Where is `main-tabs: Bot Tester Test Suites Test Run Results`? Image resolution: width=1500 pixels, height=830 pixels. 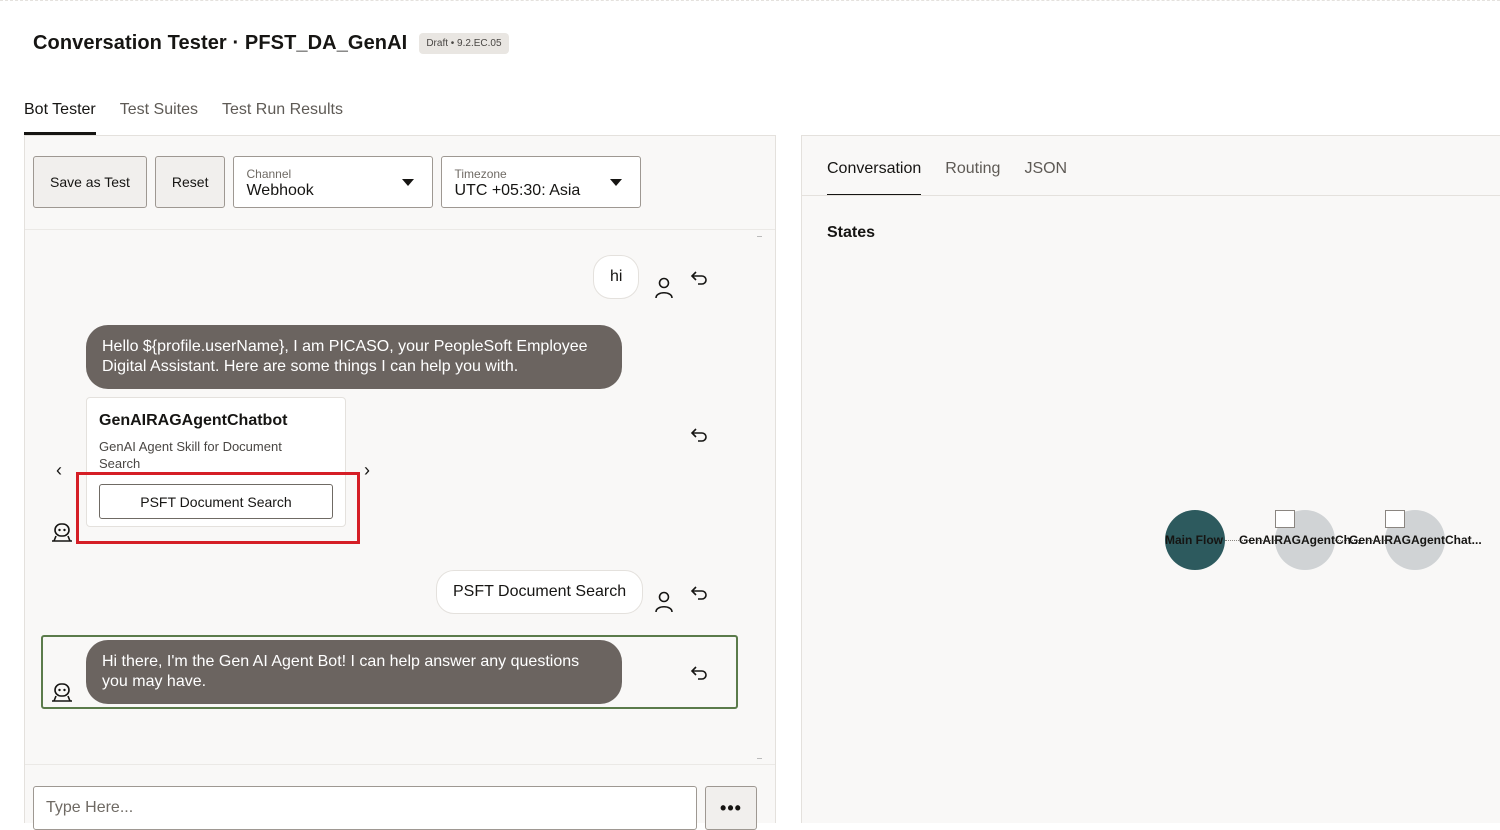
main-tabs: Bot Tester Test Suites Test Run Results is located at coordinates (195, 116).